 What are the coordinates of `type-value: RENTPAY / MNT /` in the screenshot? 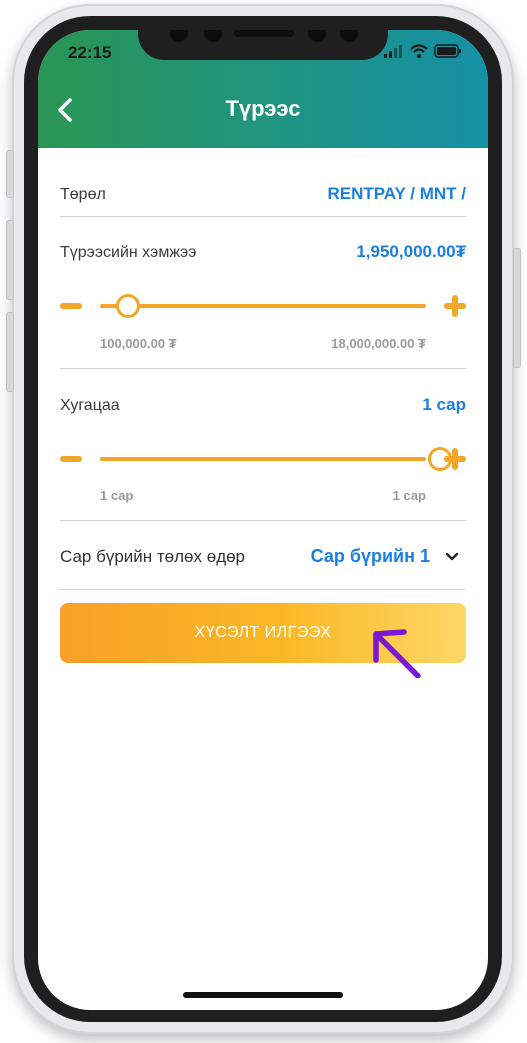 It's located at (396, 194).